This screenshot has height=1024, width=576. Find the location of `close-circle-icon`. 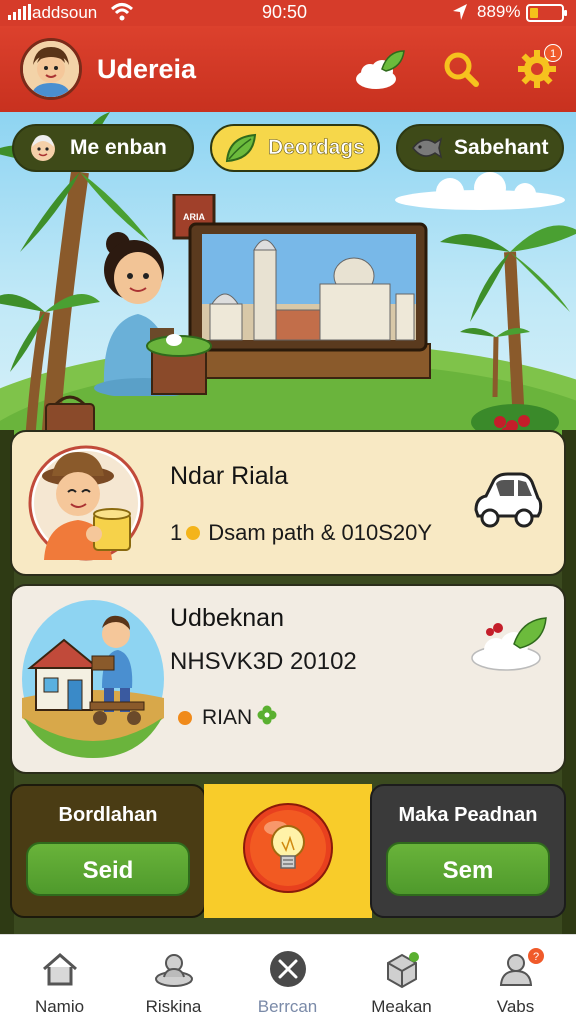

close-circle-icon is located at coordinates (288, 969).